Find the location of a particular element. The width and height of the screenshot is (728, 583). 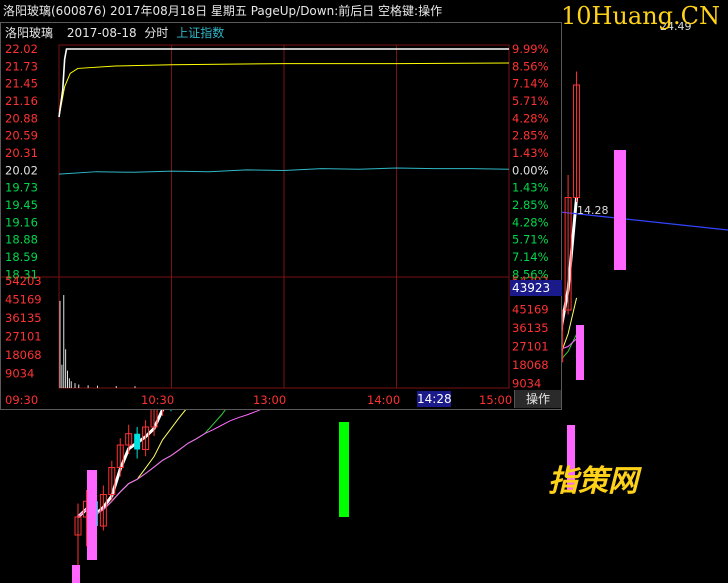

current-time-box: 14:28 is located at coordinates (434, 399).